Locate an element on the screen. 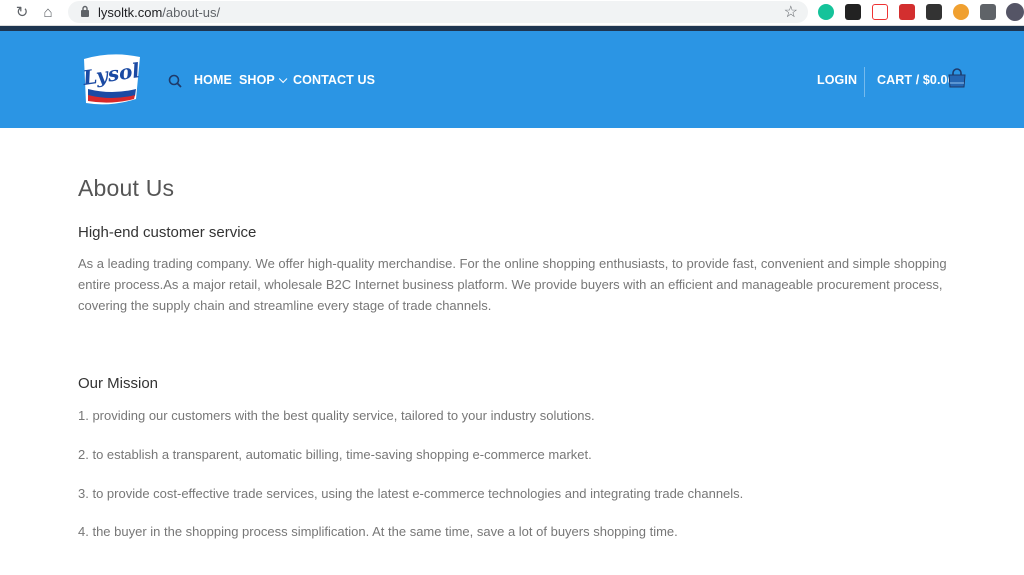  reload-icon: ↻ is located at coordinates (22, 13).